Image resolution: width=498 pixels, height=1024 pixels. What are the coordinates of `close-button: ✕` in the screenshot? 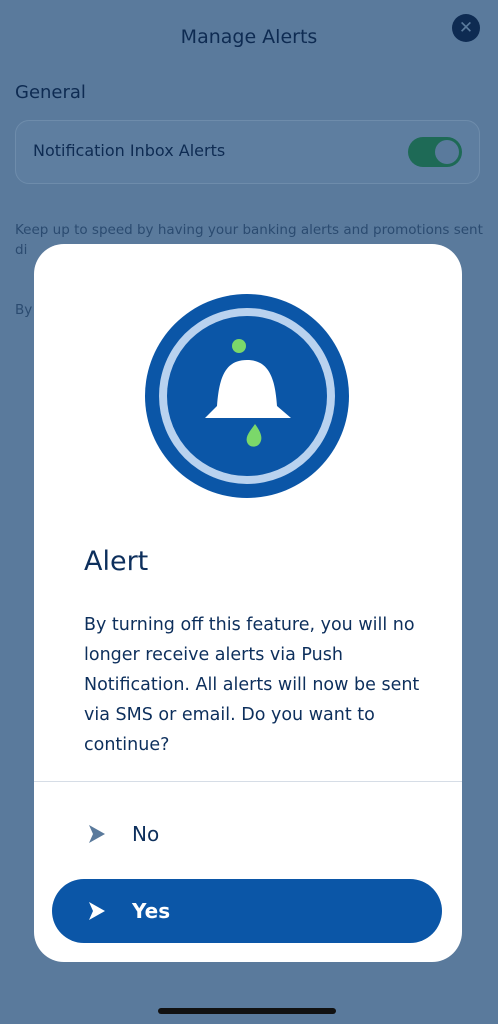 It's located at (466, 28).